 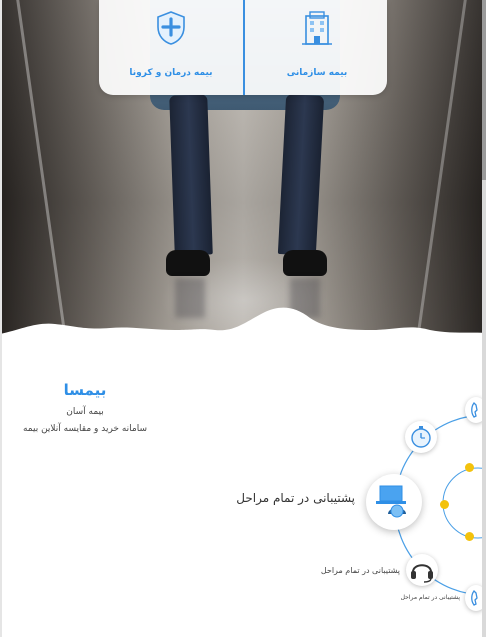 What do you see at coordinates (171, 73) in the screenshot?
I see `health-corona-insurance-label: بیمه درمان و کرونا` at bounding box center [171, 73].